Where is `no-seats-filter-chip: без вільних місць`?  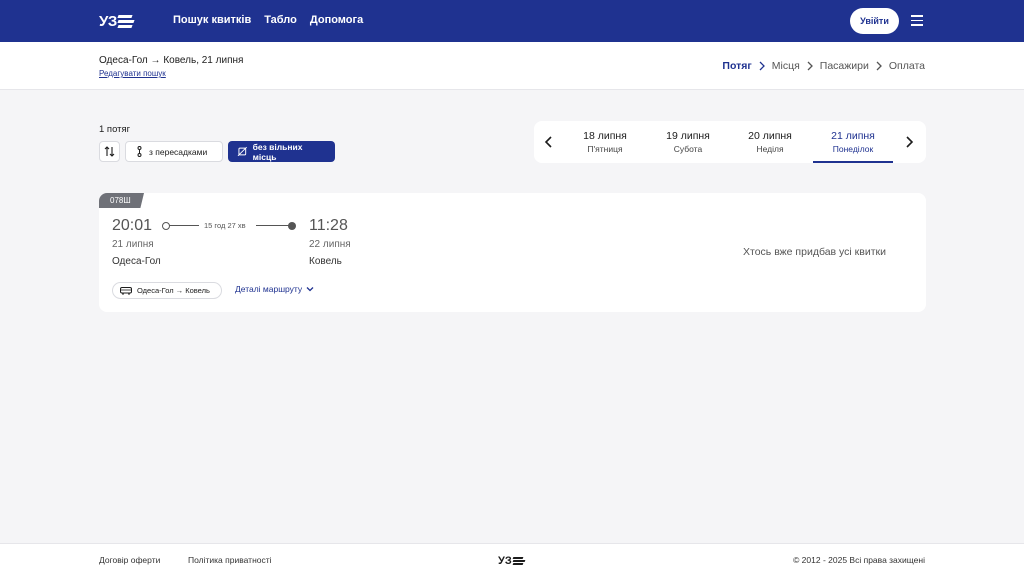 no-seats-filter-chip: без вільних місць is located at coordinates (281, 151).